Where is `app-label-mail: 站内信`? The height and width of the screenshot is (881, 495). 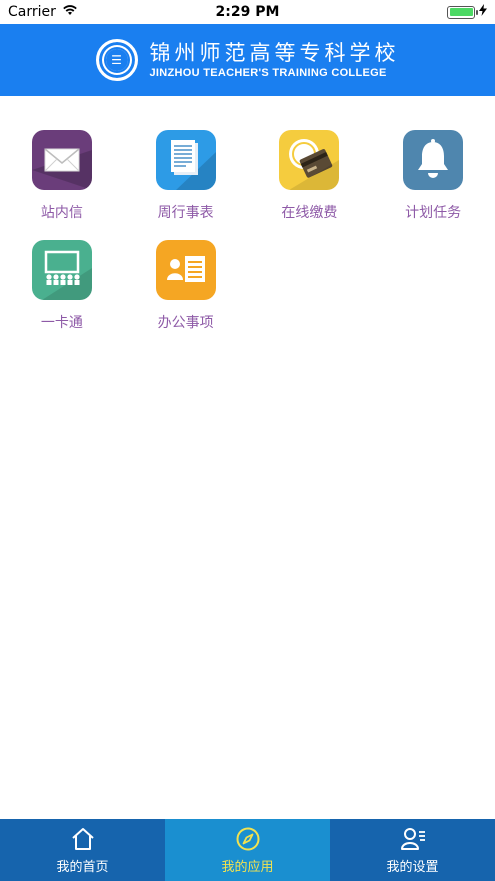
app-label-mail: 站内信 is located at coordinates (61, 213).